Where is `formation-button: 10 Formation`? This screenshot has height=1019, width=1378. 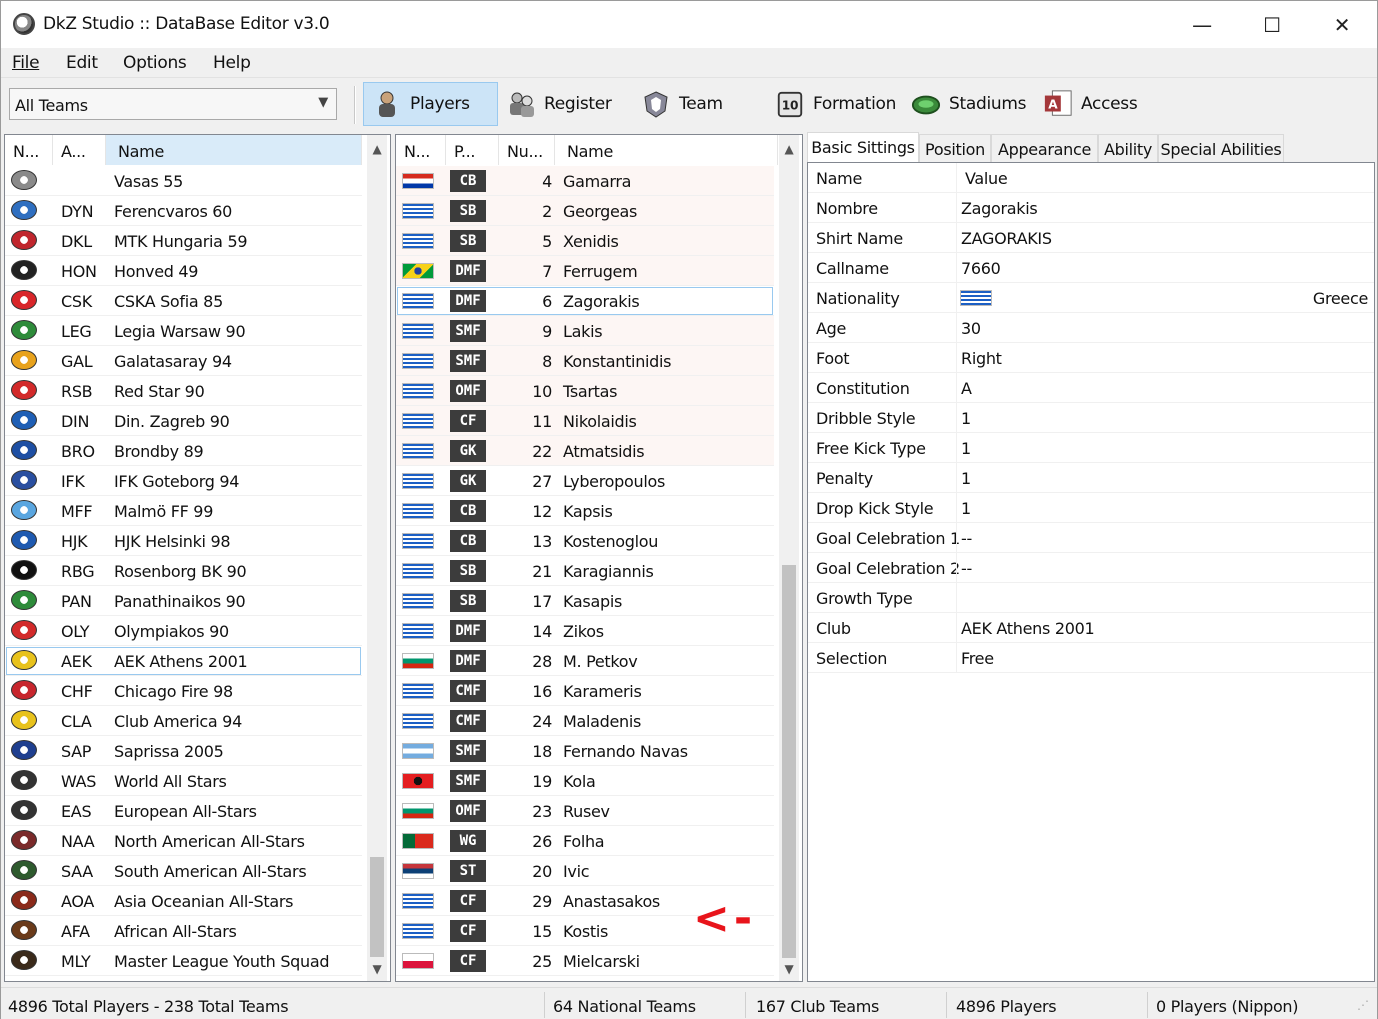
formation-button: 10 Formation is located at coordinates (834, 104).